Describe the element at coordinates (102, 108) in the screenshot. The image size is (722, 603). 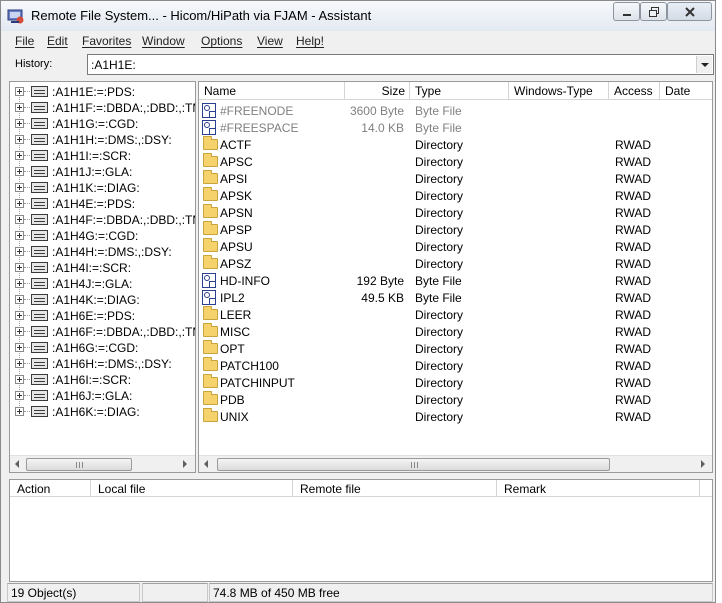
I see `tree-item: :A1H1F:=:DBDA:,:DBD:,:TMD` at that location.